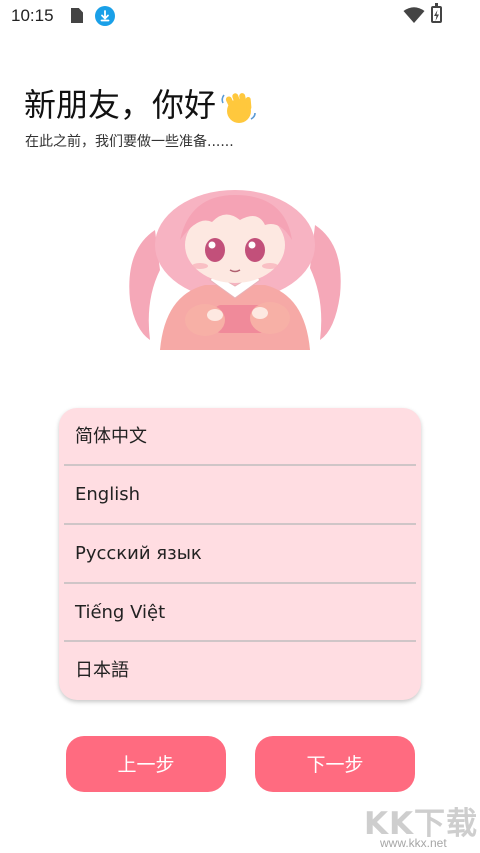 The image size is (480, 853). Describe the element at coordinates (240, 437) in the screenshot. I see `language-option-zh: 简体中文` at that location.